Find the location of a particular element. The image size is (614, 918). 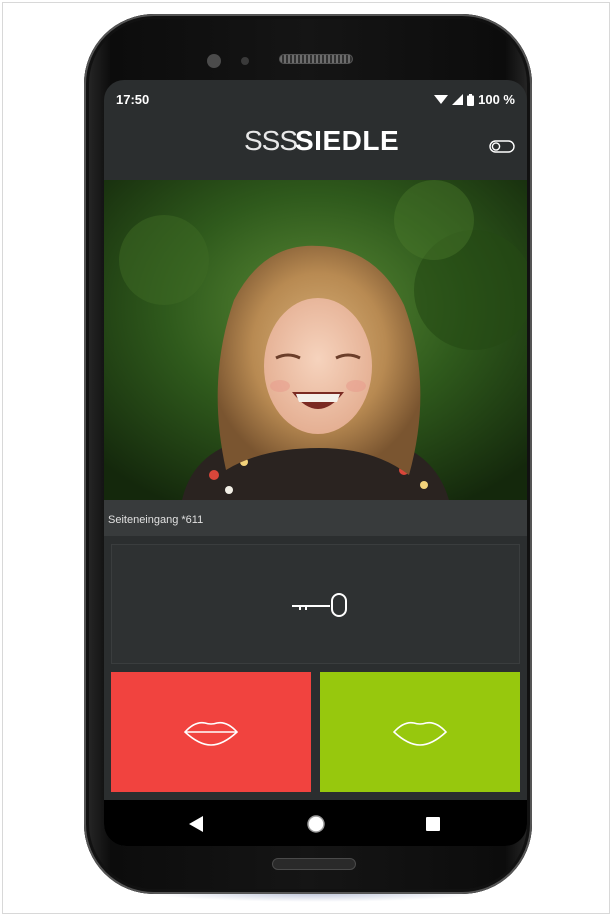

phone-bottom-speaker is located at coordinates (314, 864).